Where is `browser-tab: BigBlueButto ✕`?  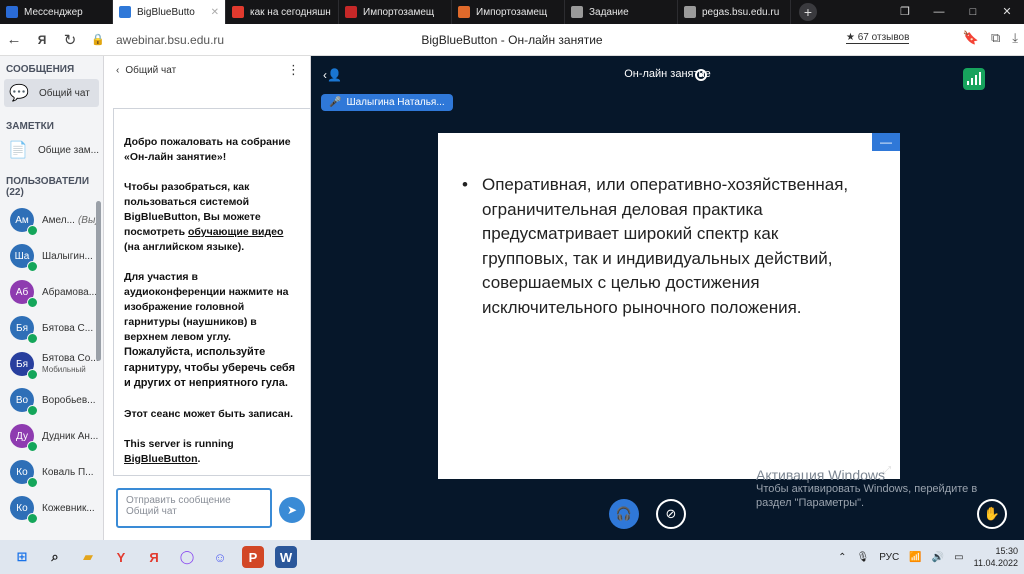
browser-tab: BigBlueButto ✕ is located at coordinates (169, 12).